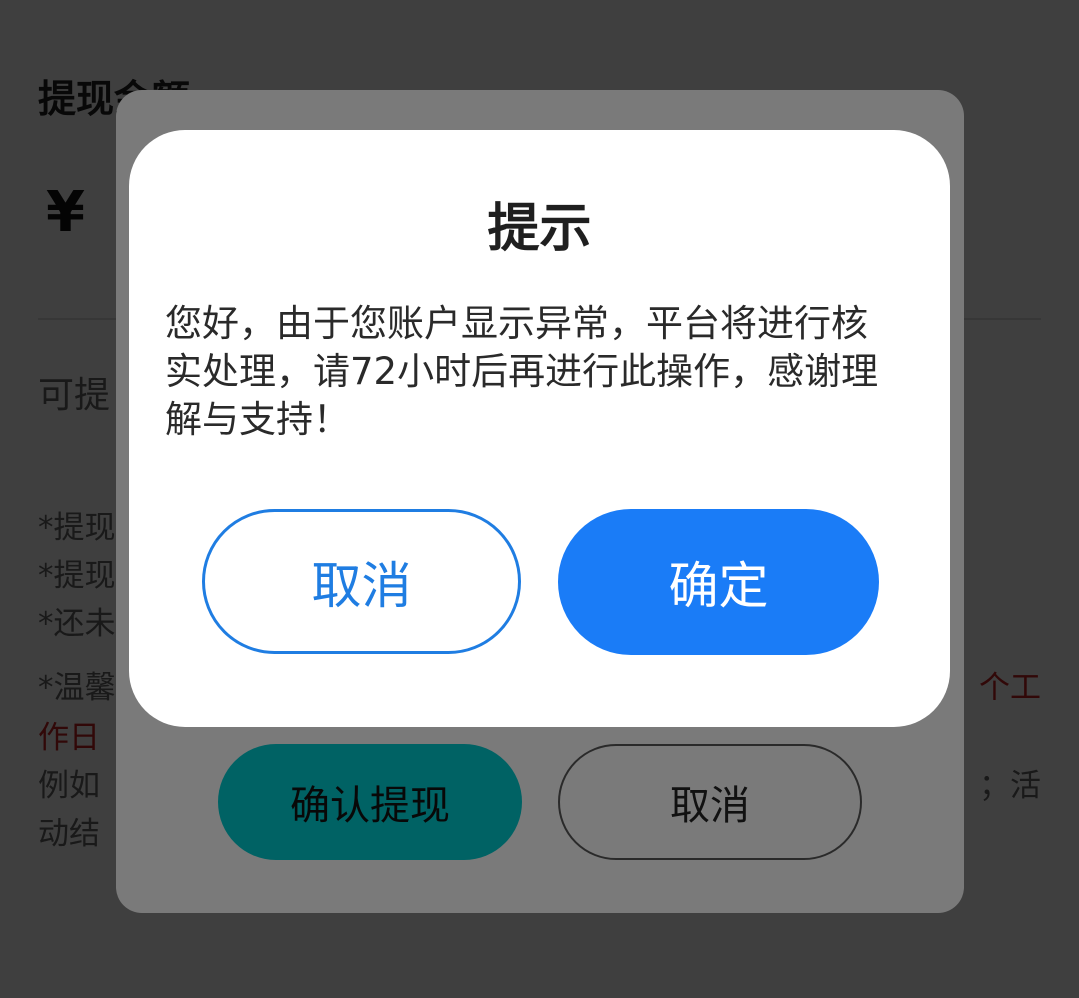 The width and height of the screenshot is (1079, 998). I want to click on dialog-title: 提示, so click(539, 229).